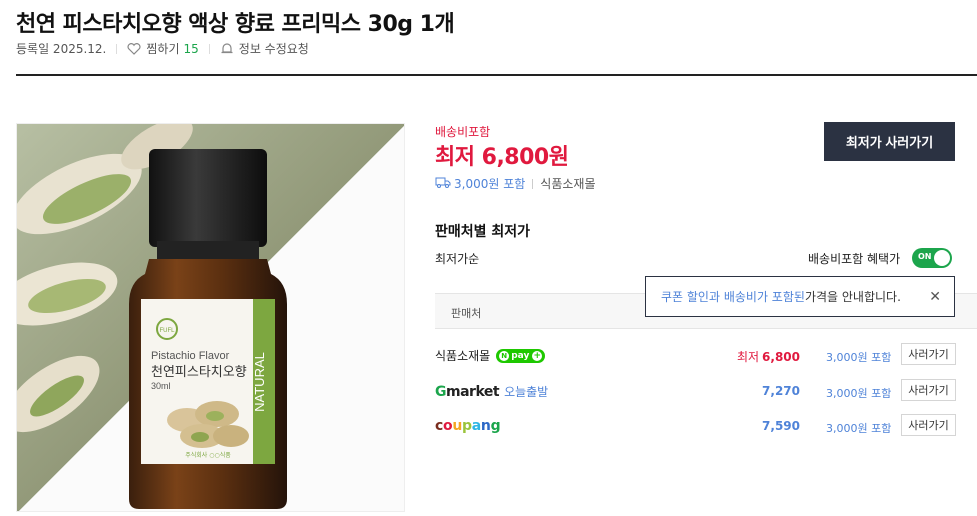 The height and width of the screenshot is (516, 977). Describe the element at coordinates (457, 258) in the screenshot. I see `sort-lowest: 최저가순` at that location.